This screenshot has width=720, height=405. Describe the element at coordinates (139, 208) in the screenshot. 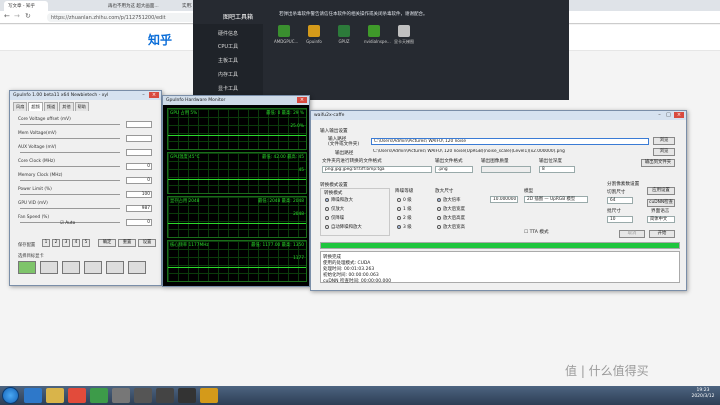

I see `slider-value: 987` at that location.